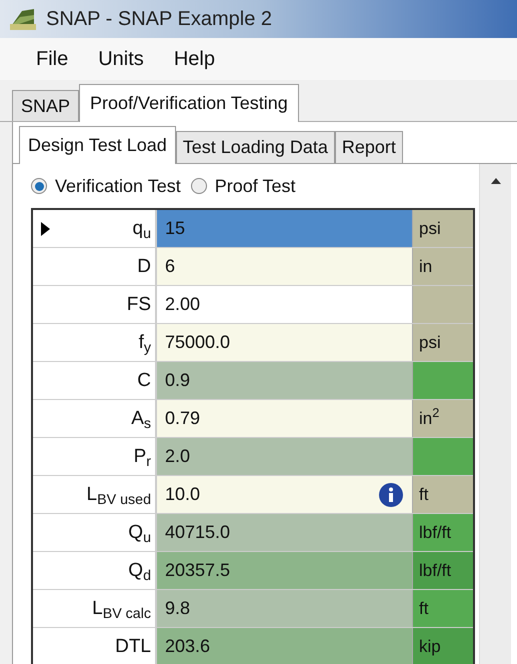 This screenshot has height=664, width=517. I want to click on value-cell: 0.9, so click(285, 380).